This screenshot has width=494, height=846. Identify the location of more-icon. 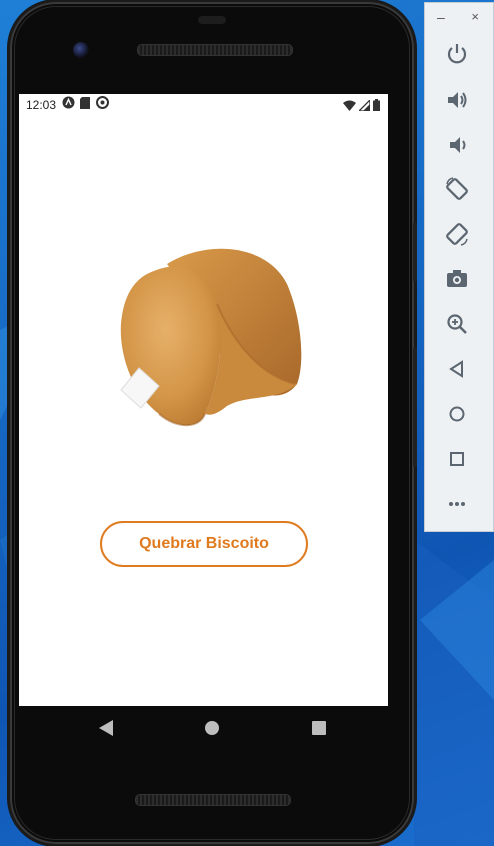
(457, 504).